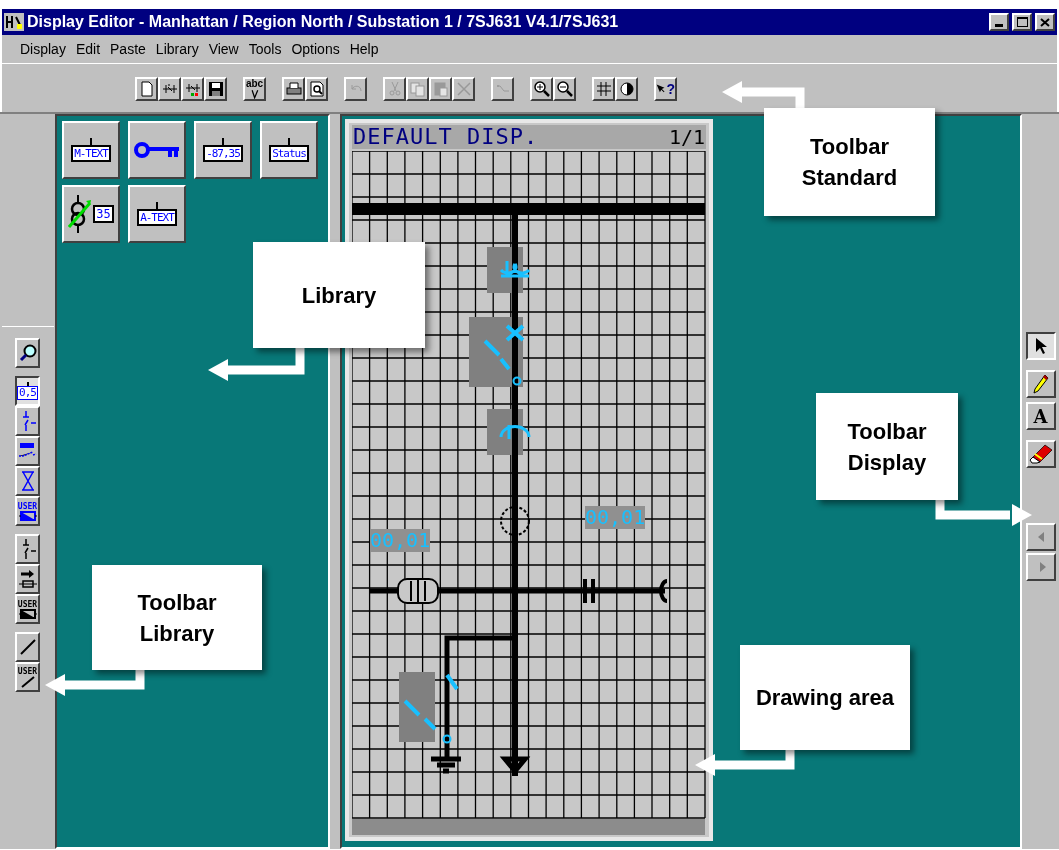 This screenshot has height=850, width=1059. I want to click on page-icon, so click(146, 89).